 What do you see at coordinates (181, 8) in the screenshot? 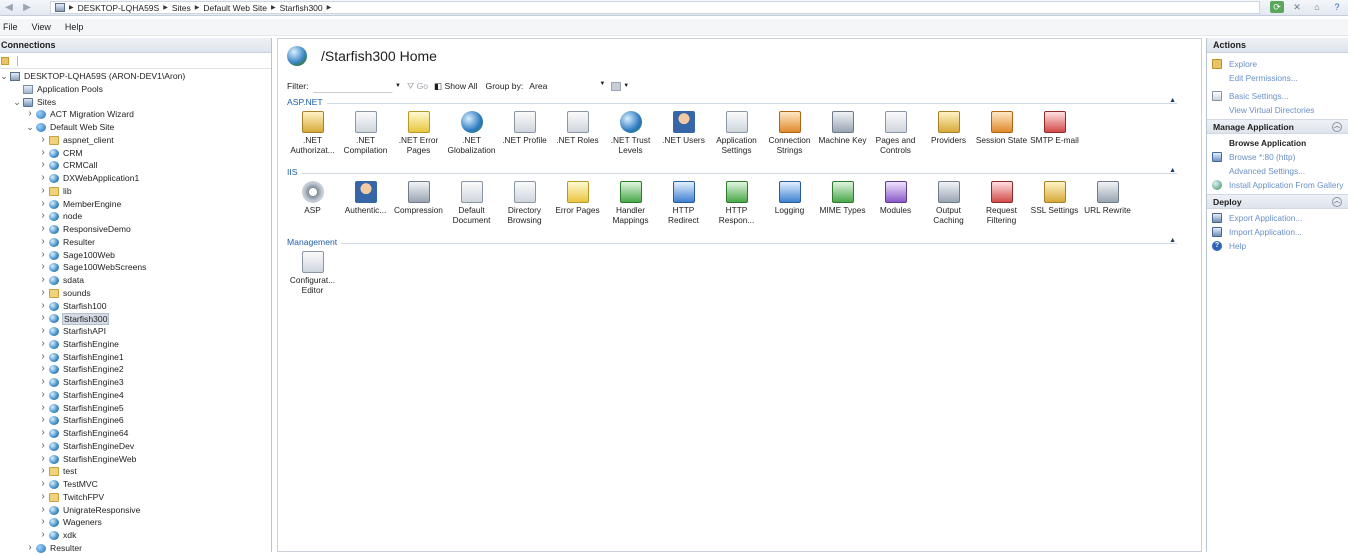
I see `breadcrumb-item: Sites` at bounding box center [181, 8].